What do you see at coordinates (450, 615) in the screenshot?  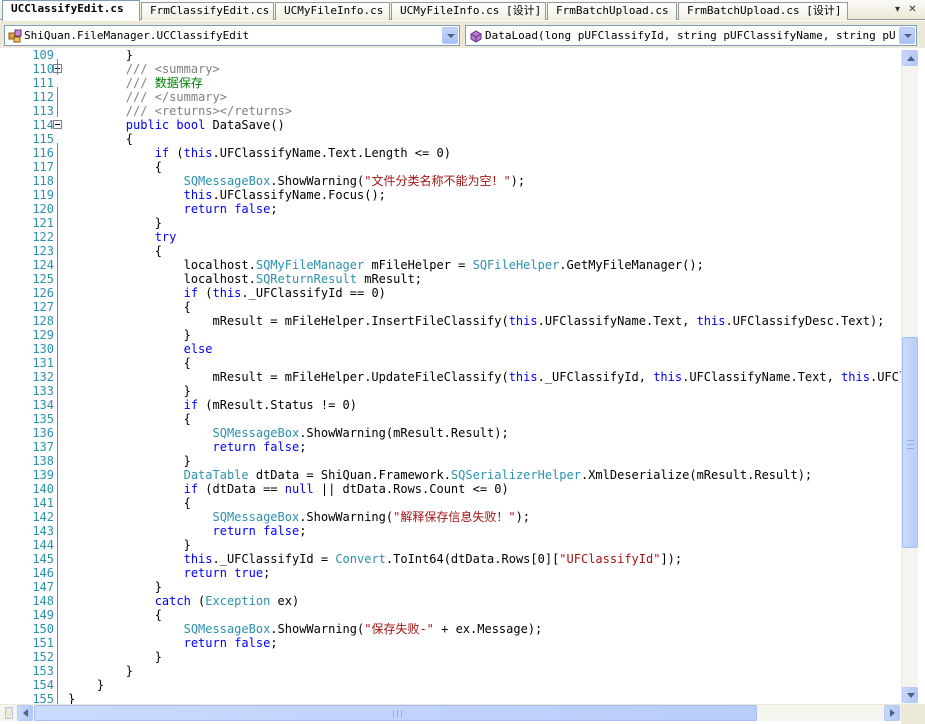 I see `code-line: 149 {` at bounding box center [450, 615].